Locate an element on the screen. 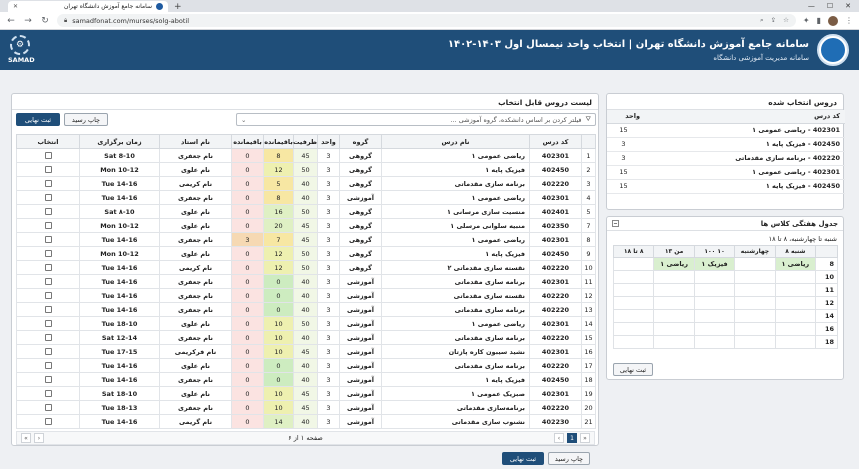  schedule-register-button: ثبت نهایی is located at coordinates (633, 369).